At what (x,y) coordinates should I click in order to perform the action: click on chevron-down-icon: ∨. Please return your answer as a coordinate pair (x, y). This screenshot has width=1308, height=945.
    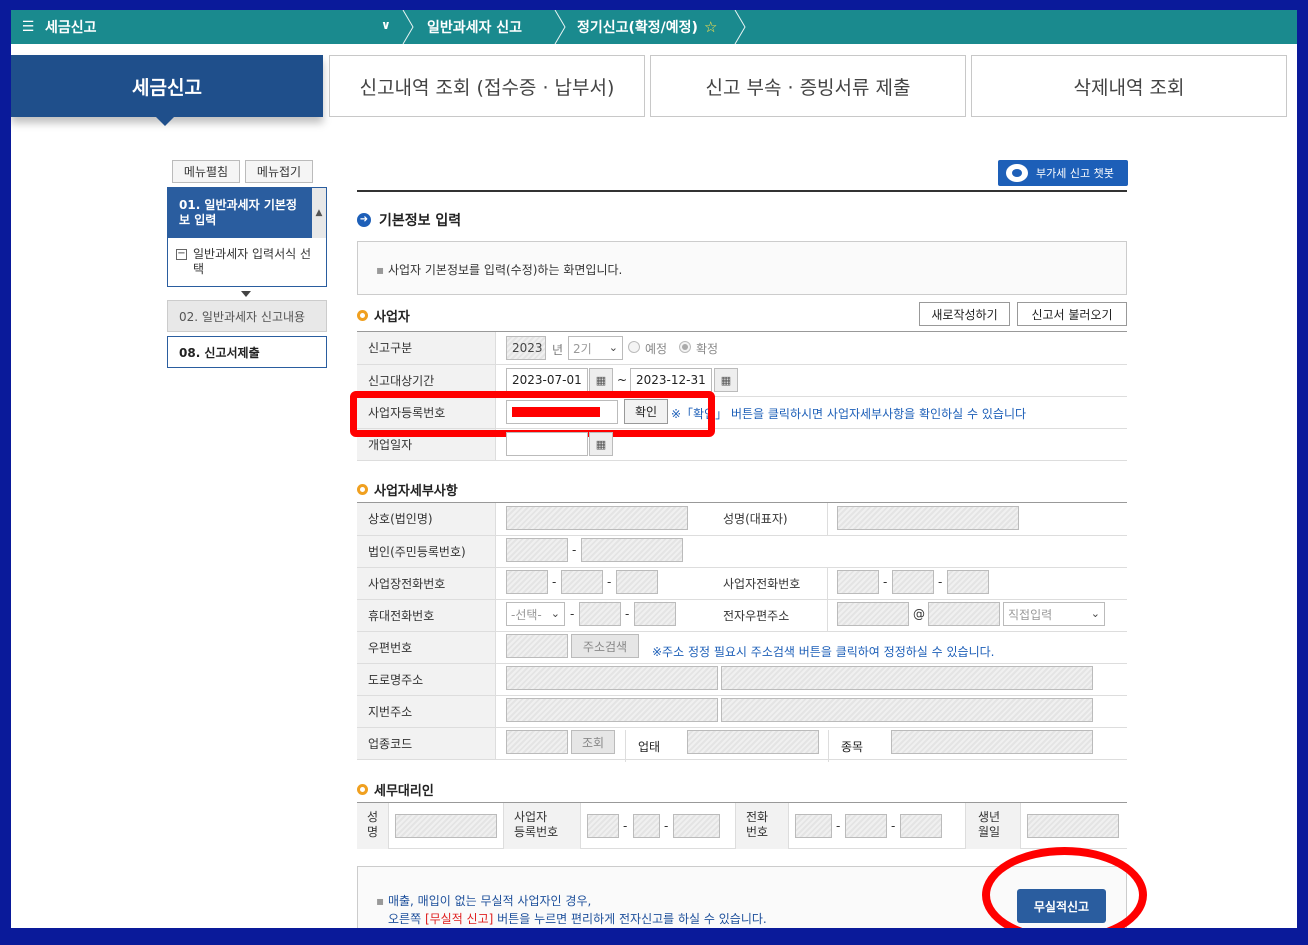
    Looking at the image, I should click on (386, 25).